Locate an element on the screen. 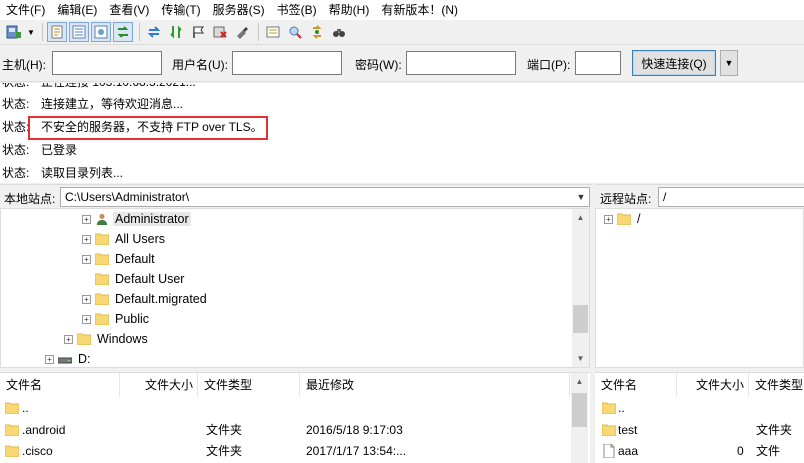 Image resolution: width=804 pixels, height=463 pixels. sync-browse-icon is located at coordinates (317, 32).